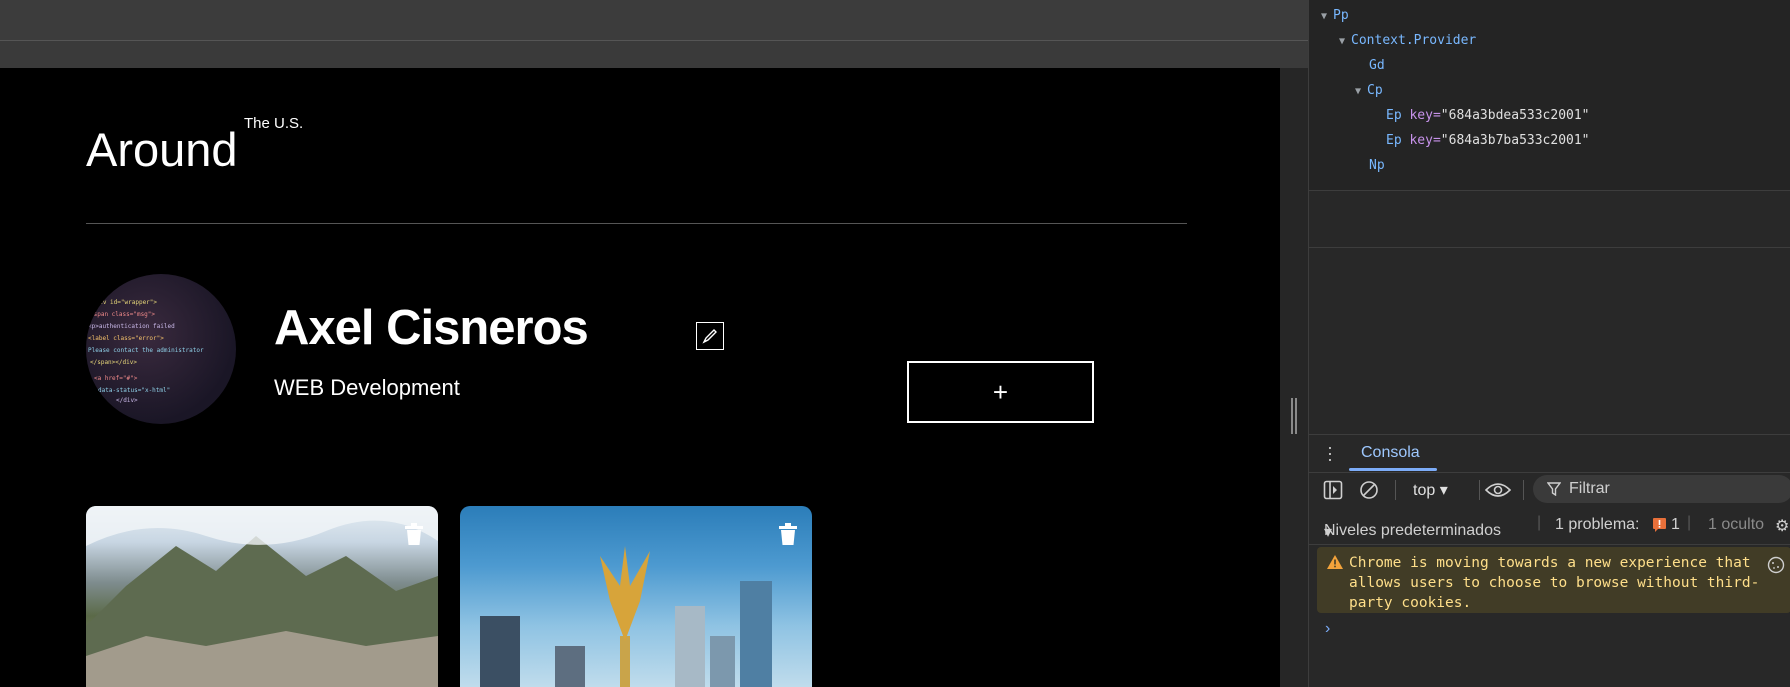 Image resolution: width=1790 pixels, height=687 pixels. Describe the element at coordinates (1341, 15) in the screenshot. I see `tree-node-label: Pp` at that location.